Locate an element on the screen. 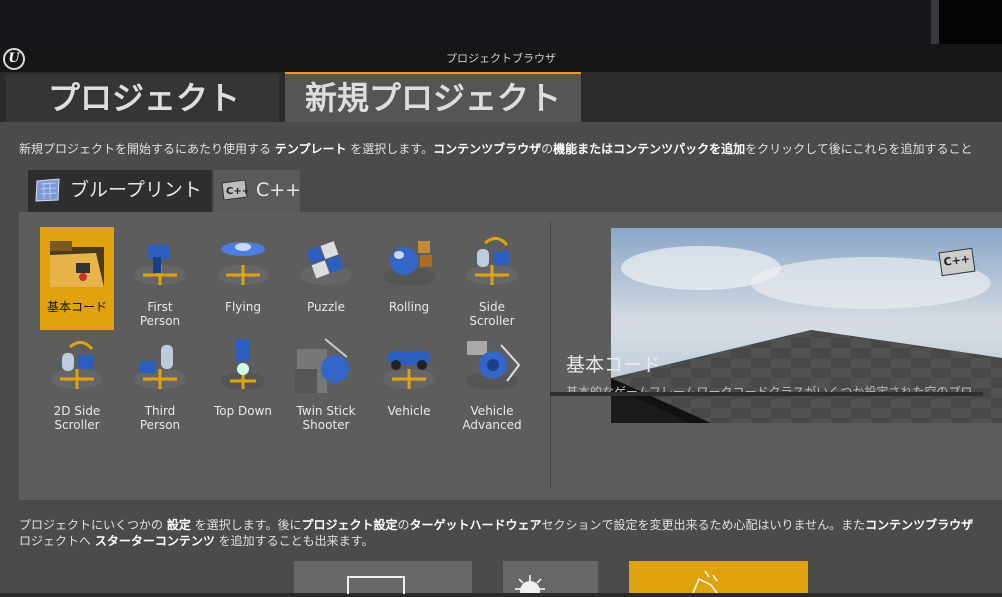 Image resolution: width=1002 pixels, height=597 pixels. svg-text: C++ is located at coordinates (237, 191).